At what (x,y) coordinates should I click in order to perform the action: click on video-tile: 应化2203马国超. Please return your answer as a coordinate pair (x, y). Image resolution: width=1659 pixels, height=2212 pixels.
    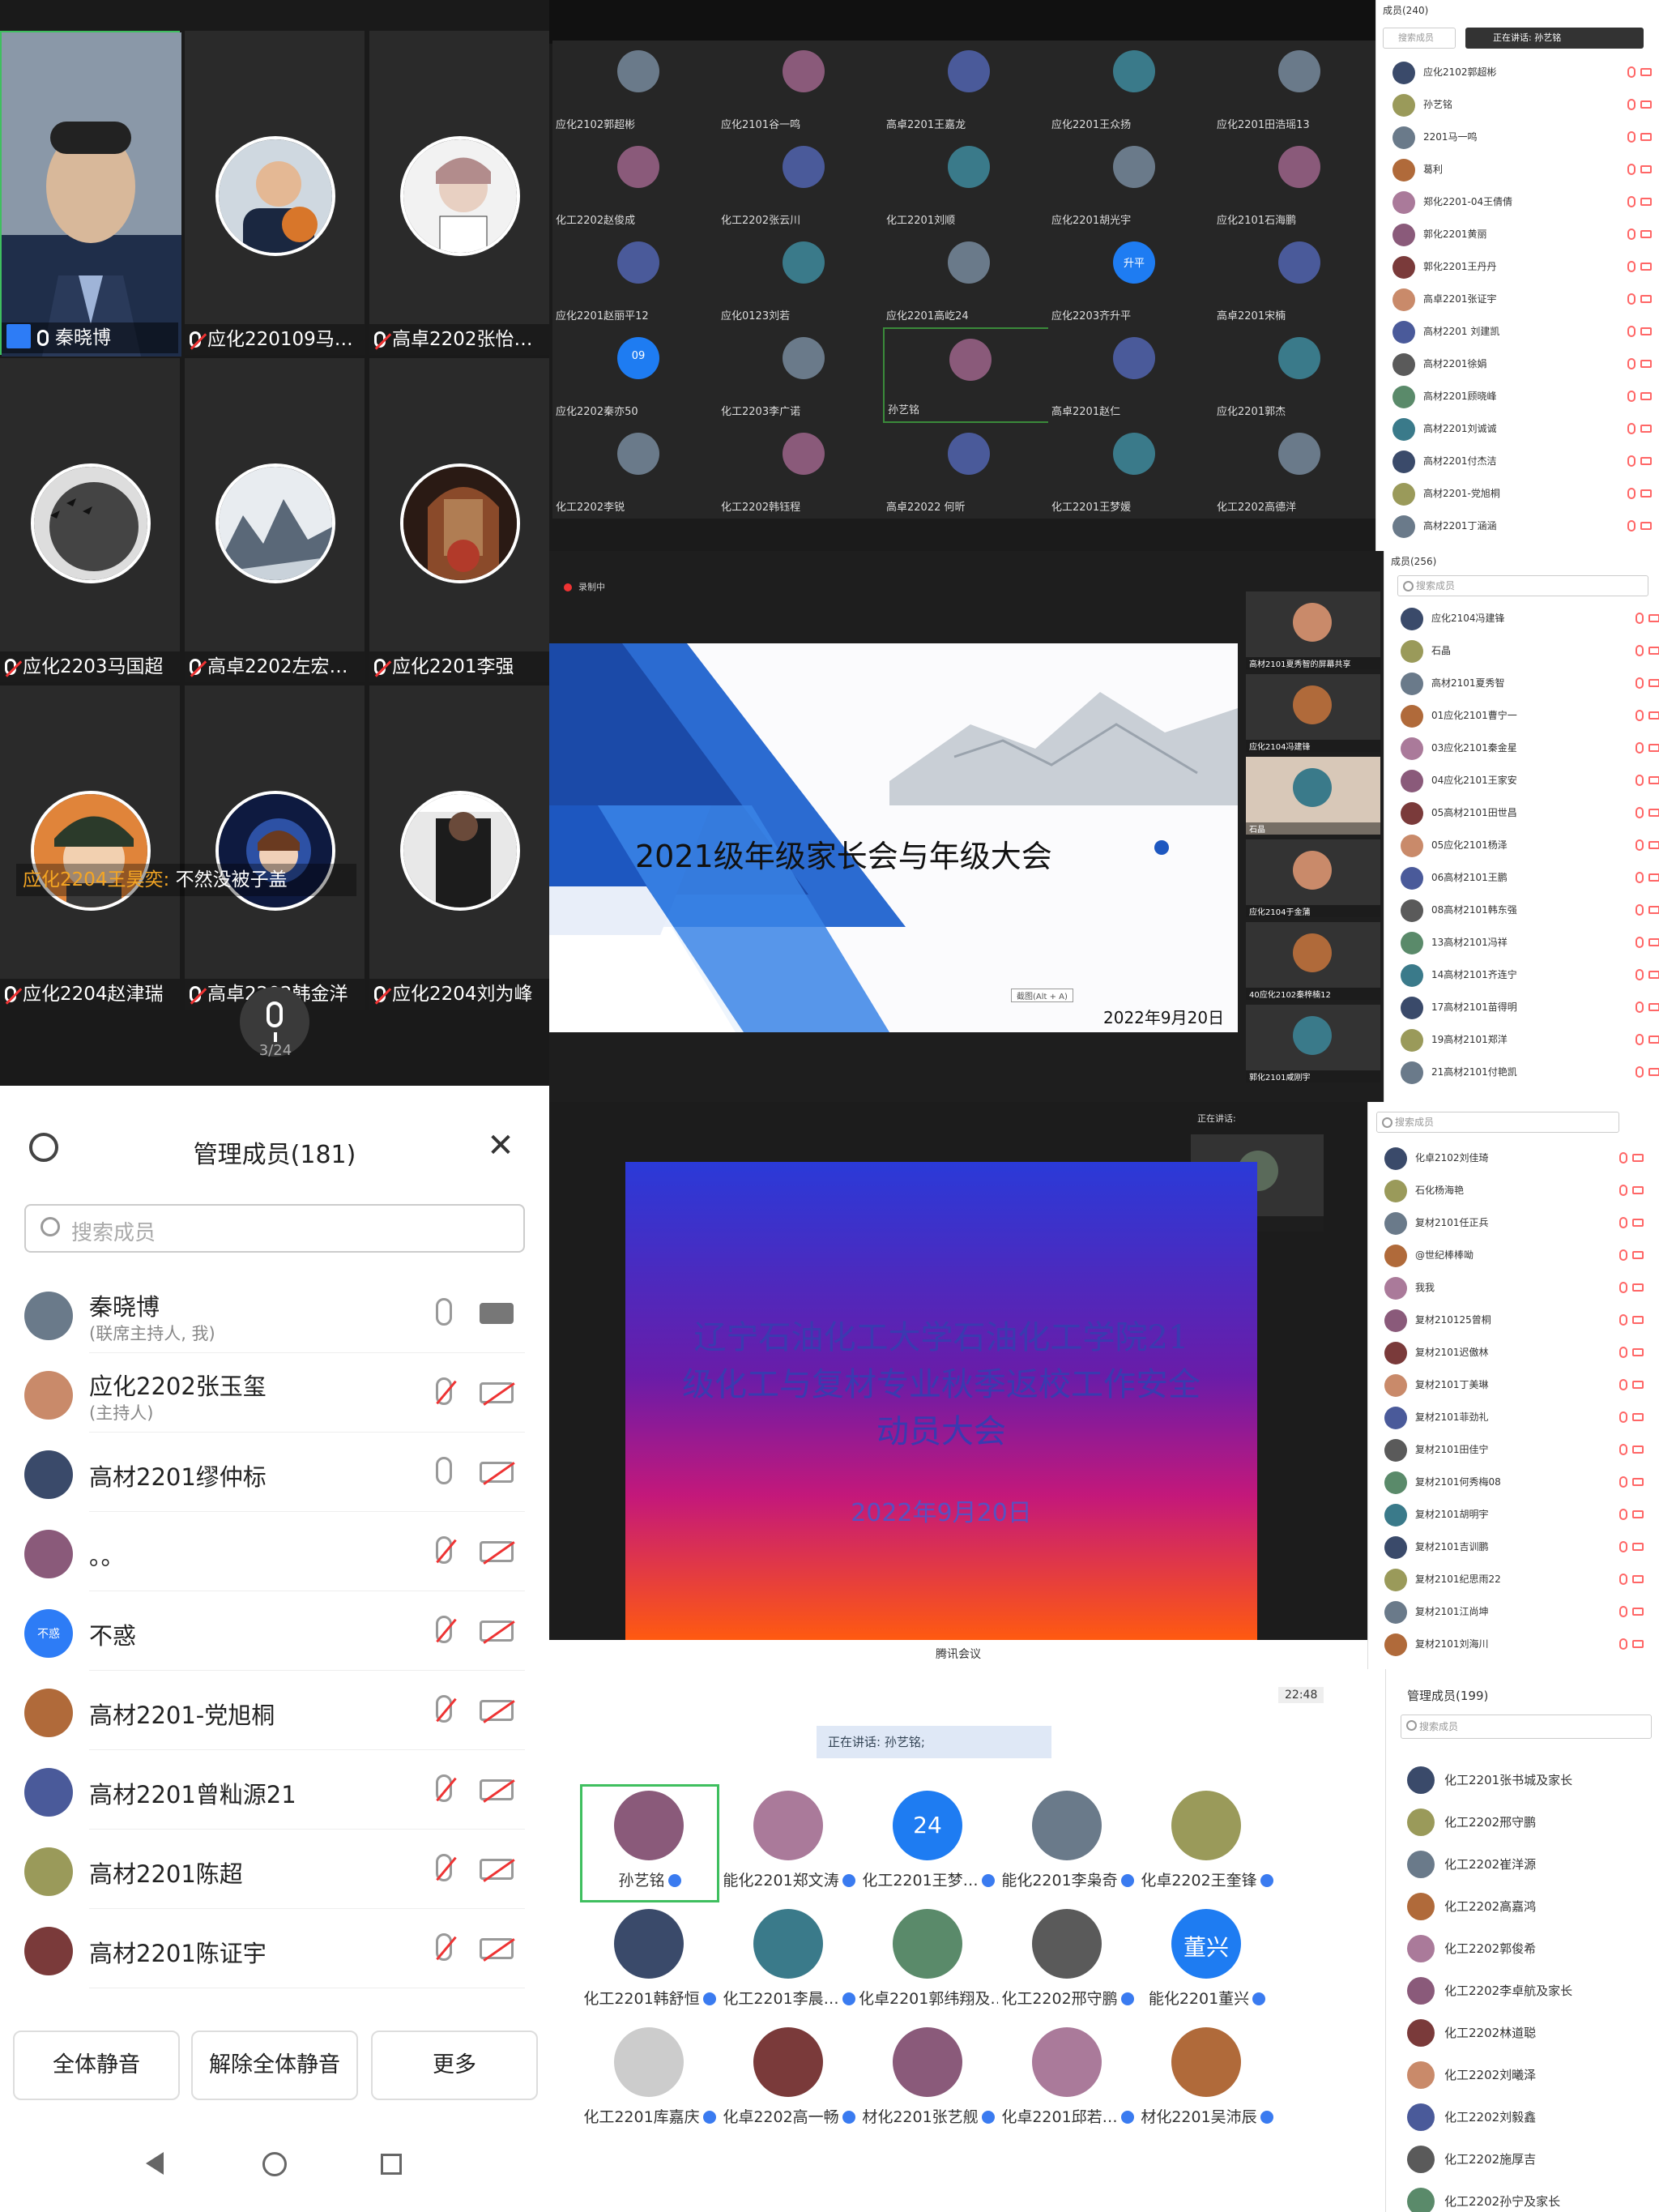
    Looking at the image, I should click on (90, 520).